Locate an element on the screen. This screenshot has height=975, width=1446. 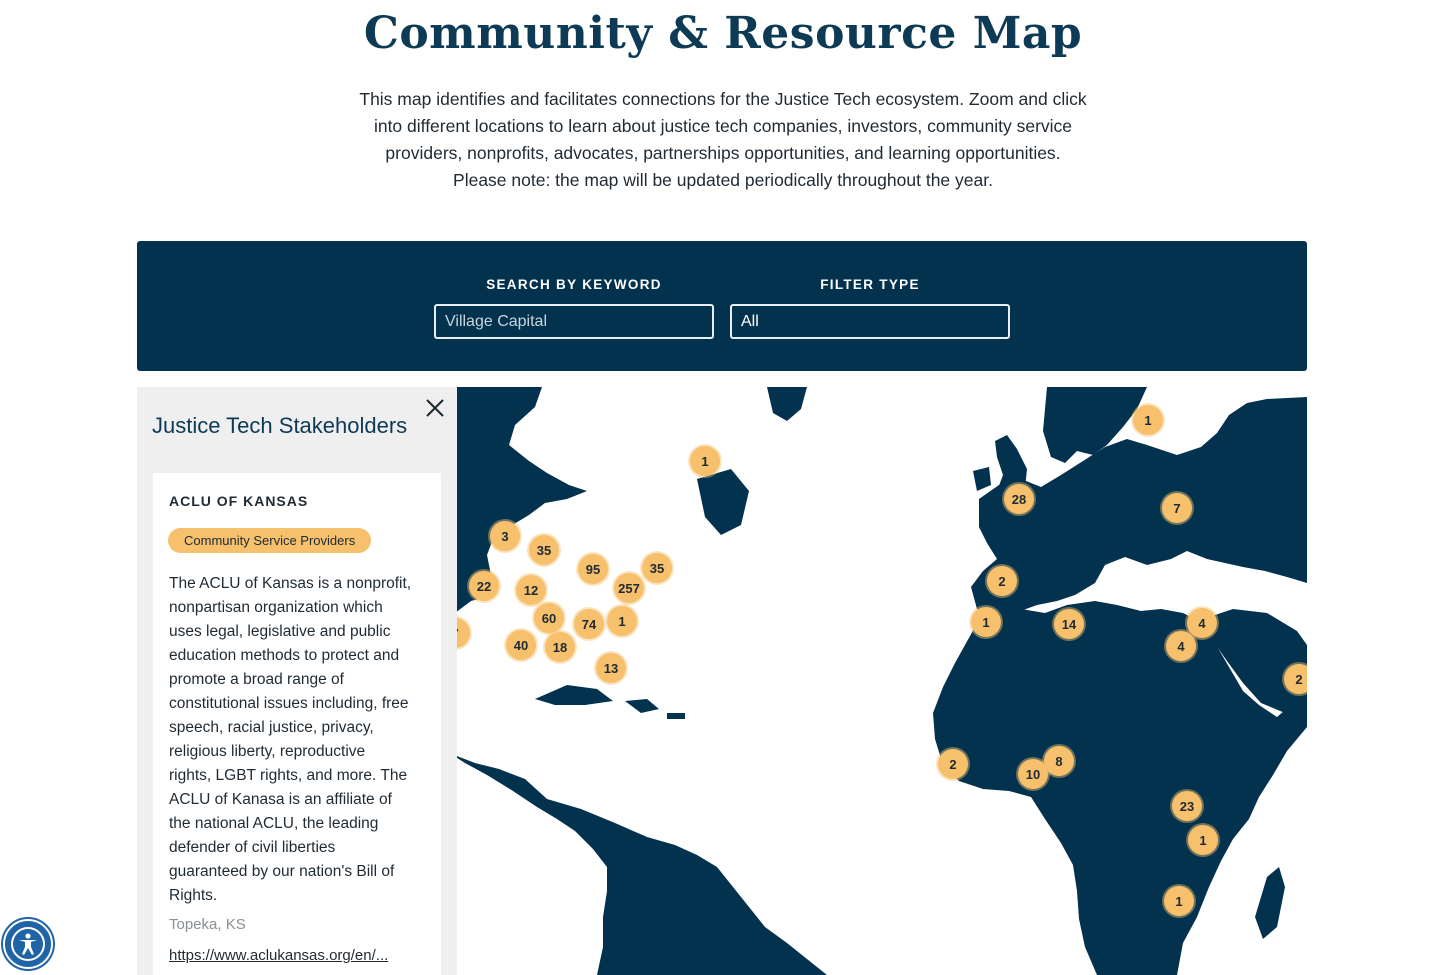
description-line: promote a broad range of is located at coordinates (256, 679).